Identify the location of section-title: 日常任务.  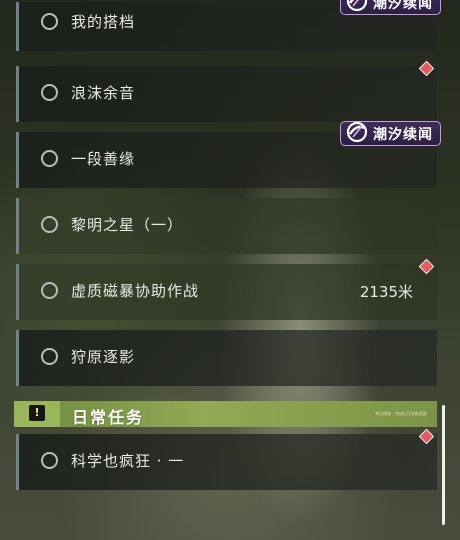
(108, 417).